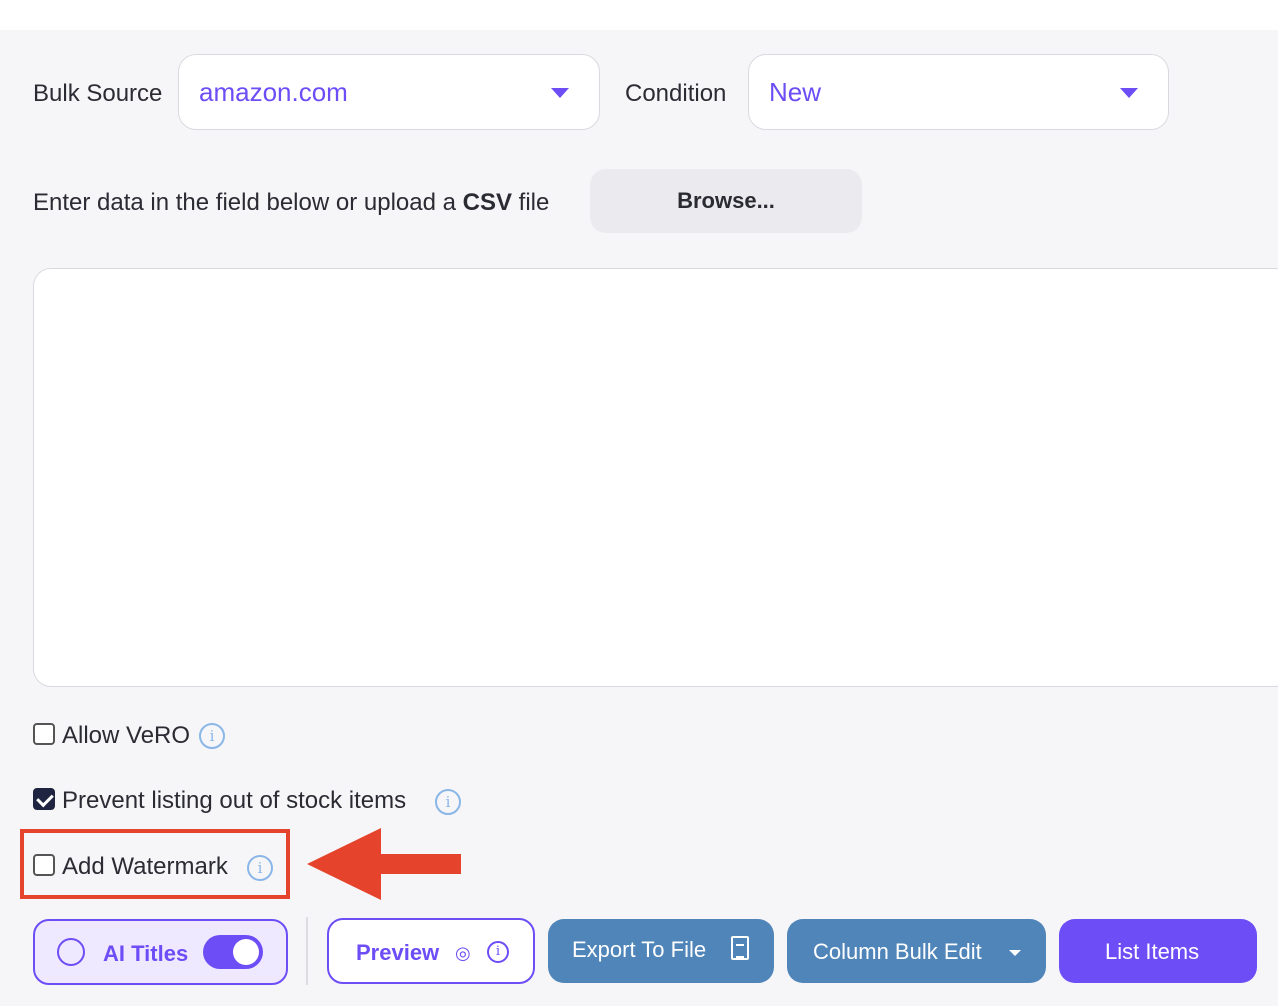 This screenshot has height=1006, width=1278. Describe the element at coordinates (1015, 953) in the screenshot. I see `caret-down-icon` at that location.